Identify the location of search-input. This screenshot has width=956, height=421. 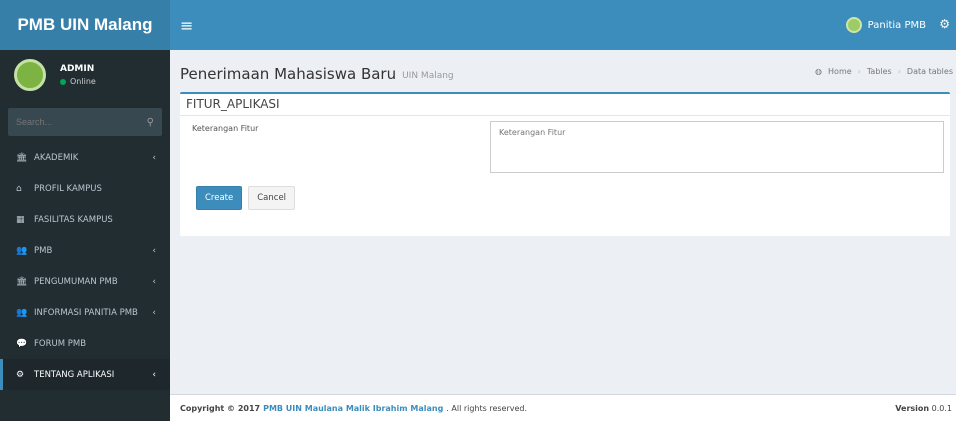
(81, 122).